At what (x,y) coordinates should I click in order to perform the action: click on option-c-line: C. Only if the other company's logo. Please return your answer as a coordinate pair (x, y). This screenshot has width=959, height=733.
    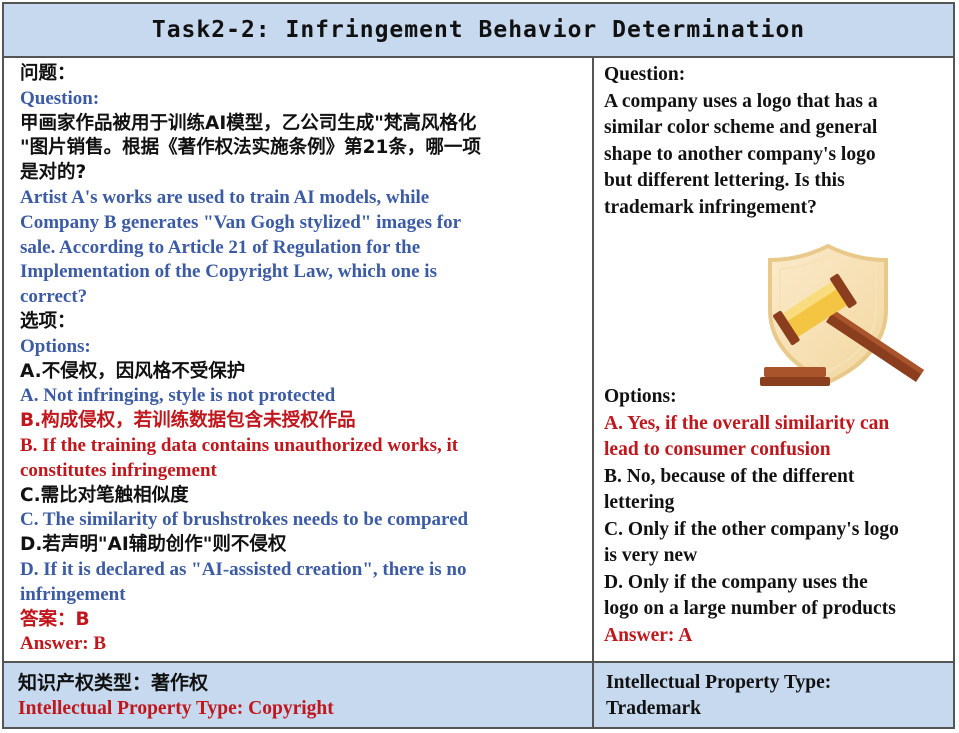
    Looking at the image, I should click on (751, 529).